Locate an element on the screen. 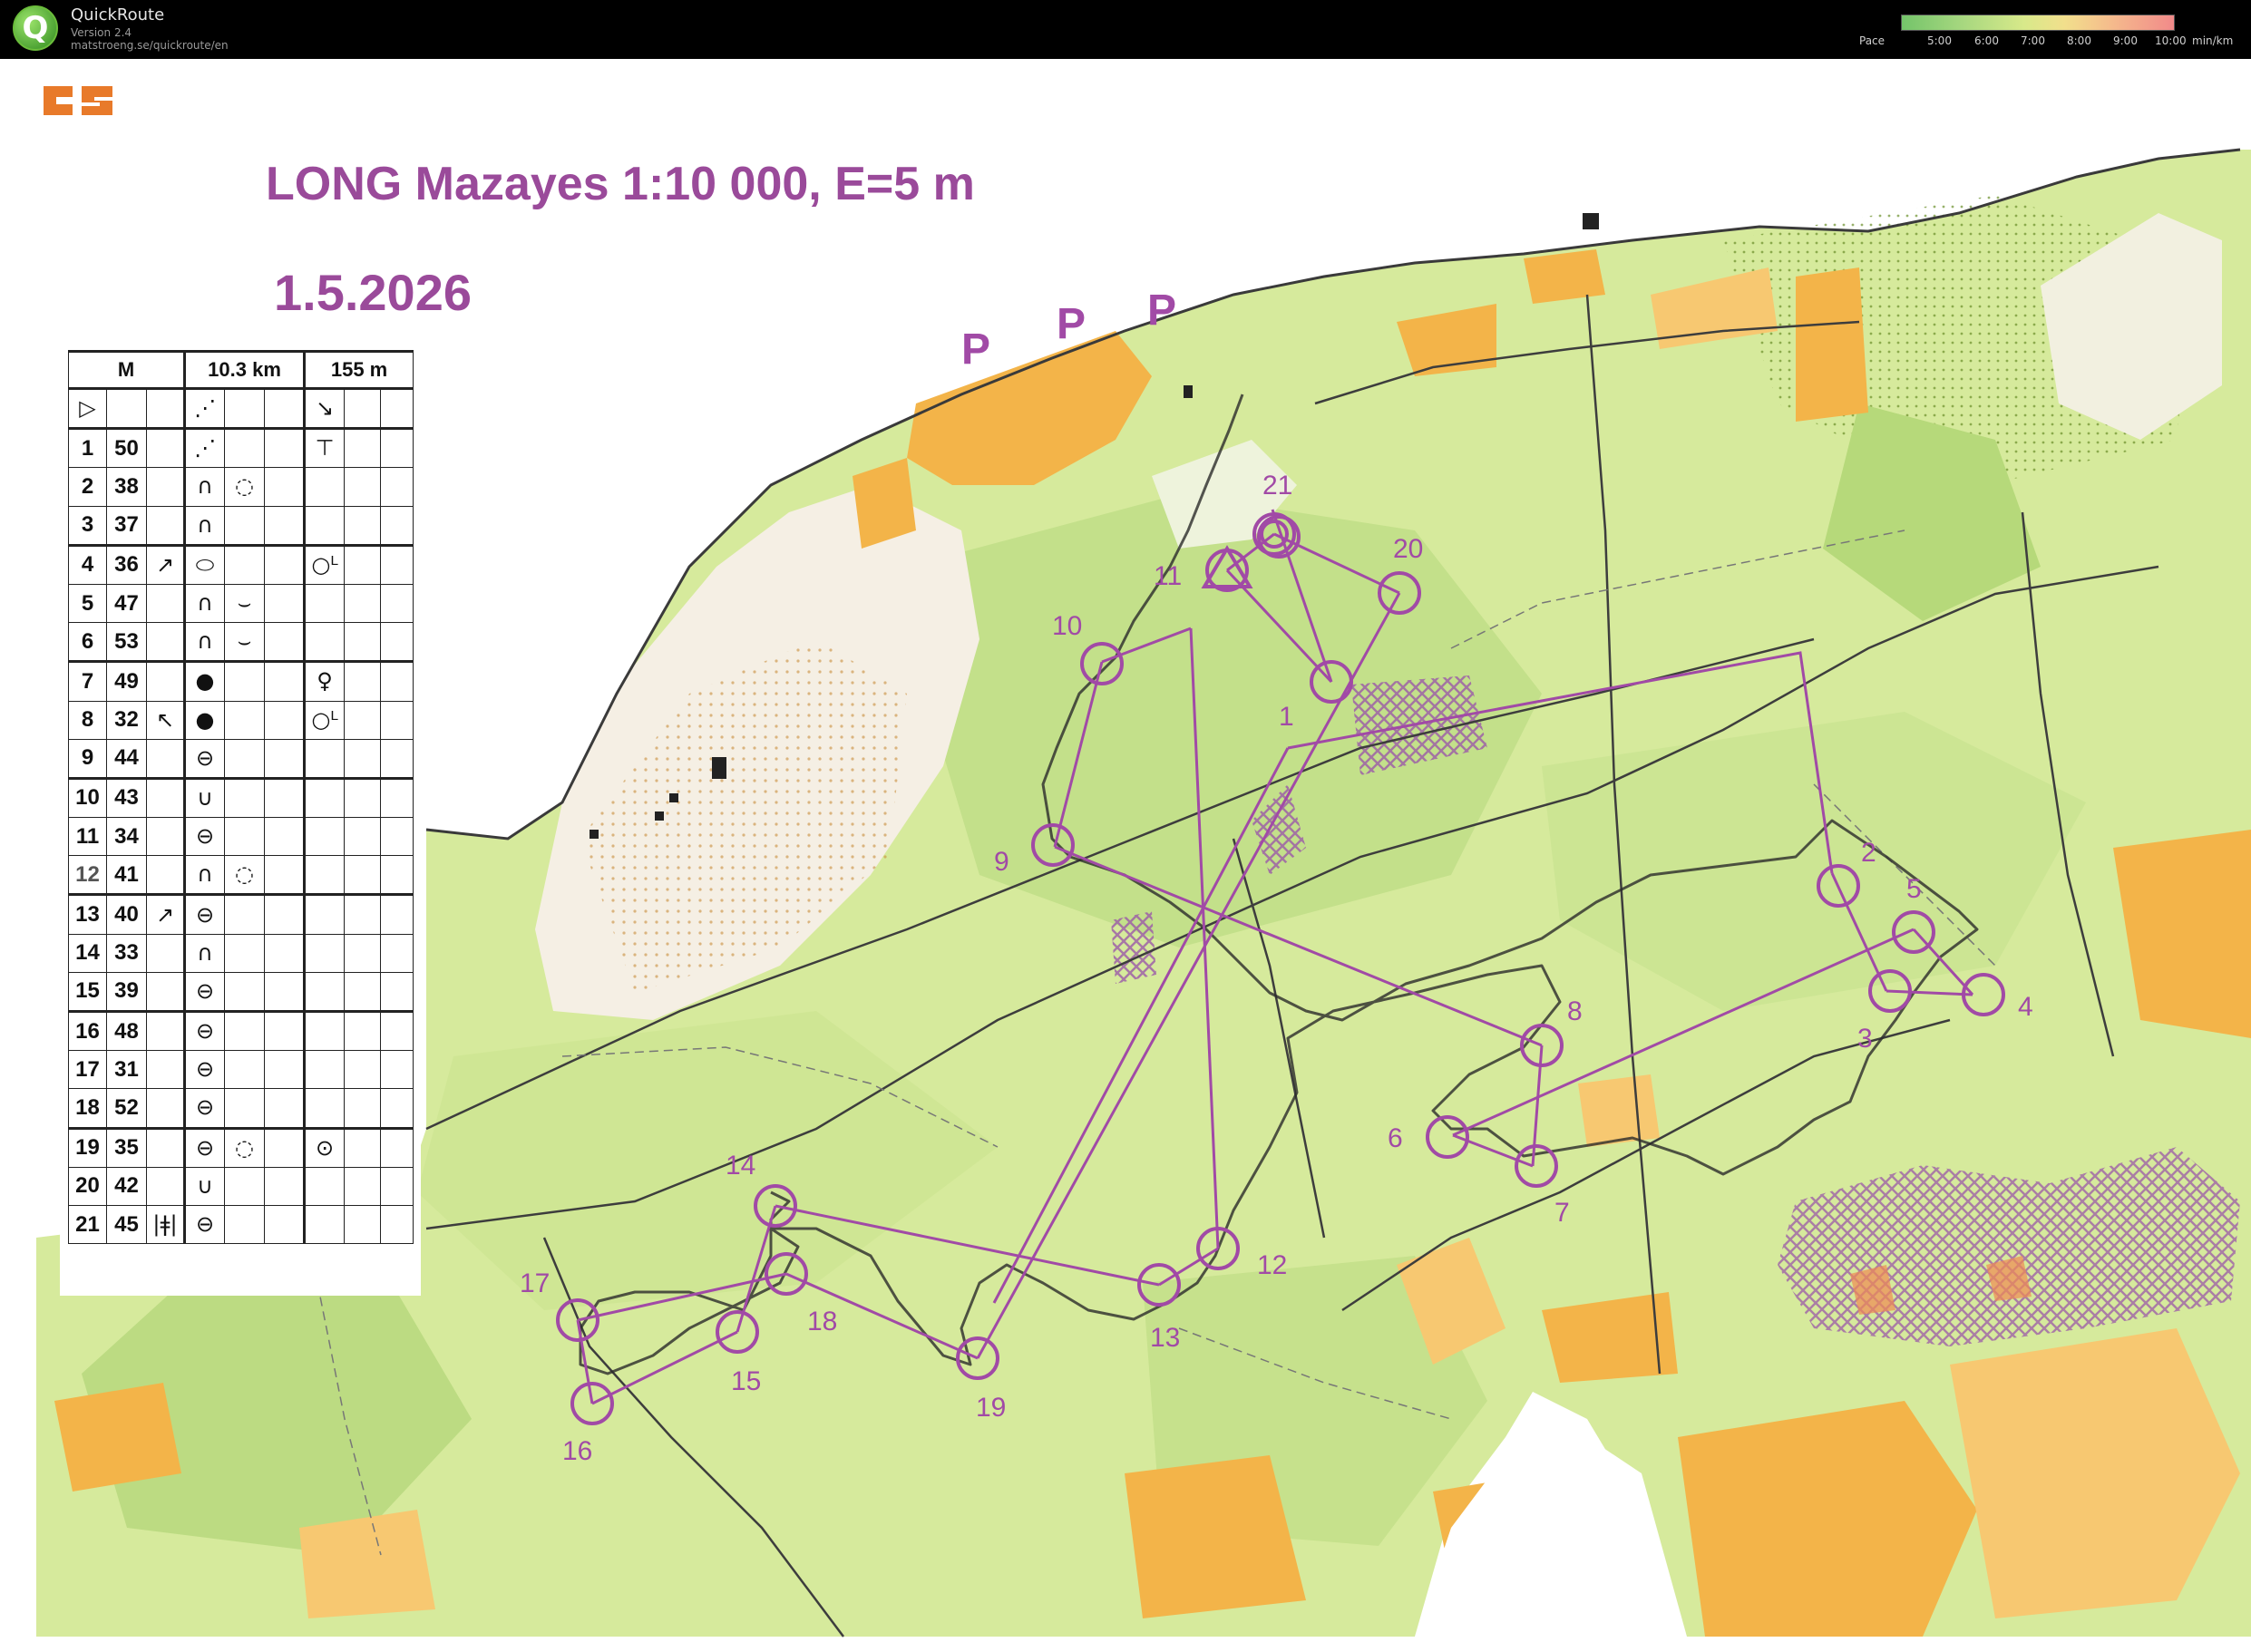  control-seq: 19 is located at coordinates (87, 1148).